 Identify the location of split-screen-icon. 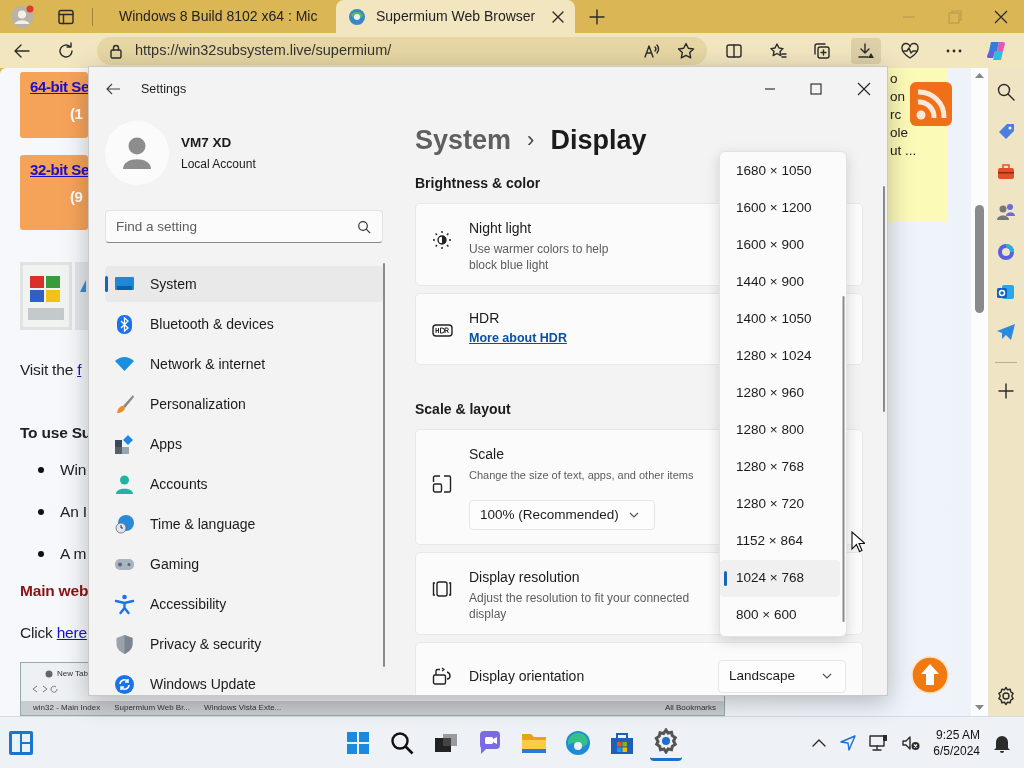
(734, 50).